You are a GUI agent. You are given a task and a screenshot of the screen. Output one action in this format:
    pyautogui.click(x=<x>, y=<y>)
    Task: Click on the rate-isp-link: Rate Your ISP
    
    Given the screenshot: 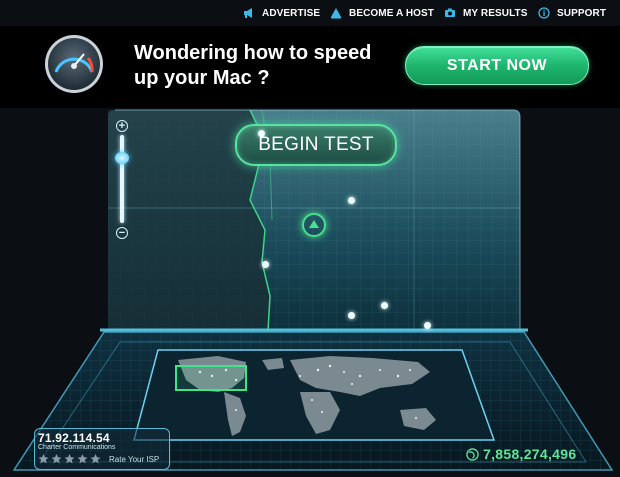 What is the action you would take?
    pyautogui.click(x=134, y=459)
    